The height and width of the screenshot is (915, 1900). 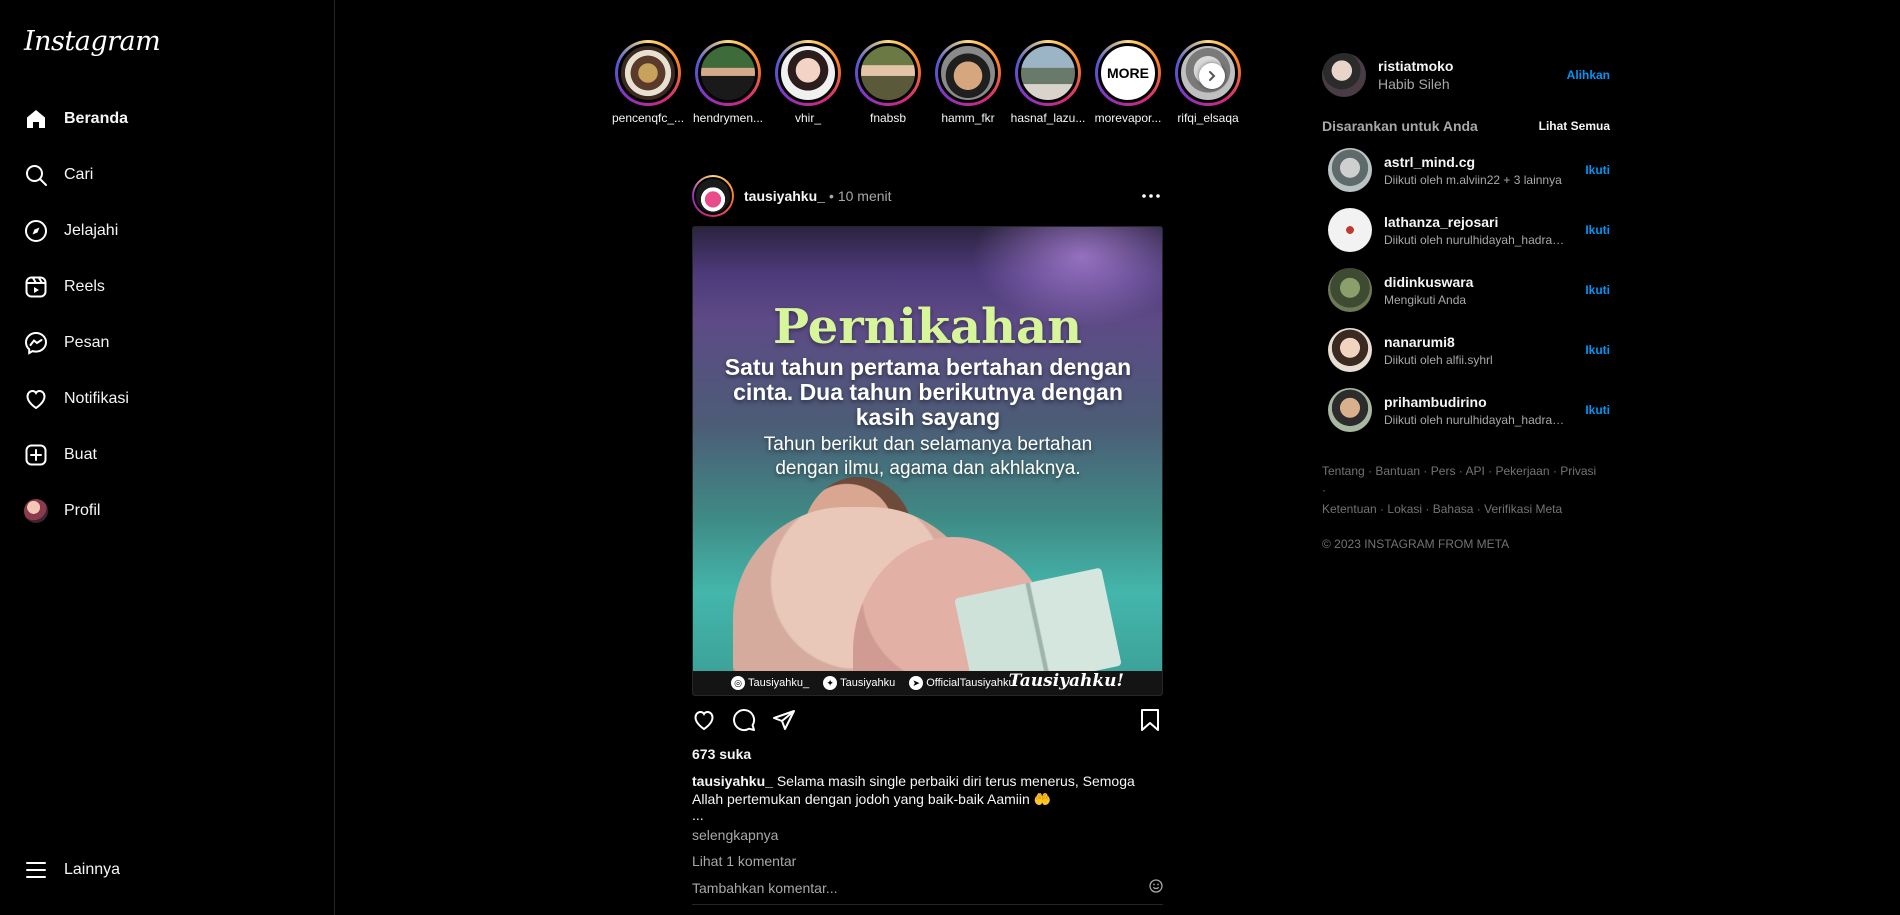 I want to click on footer-link: Verifikasi Meta, so click(x=1523, y=509).